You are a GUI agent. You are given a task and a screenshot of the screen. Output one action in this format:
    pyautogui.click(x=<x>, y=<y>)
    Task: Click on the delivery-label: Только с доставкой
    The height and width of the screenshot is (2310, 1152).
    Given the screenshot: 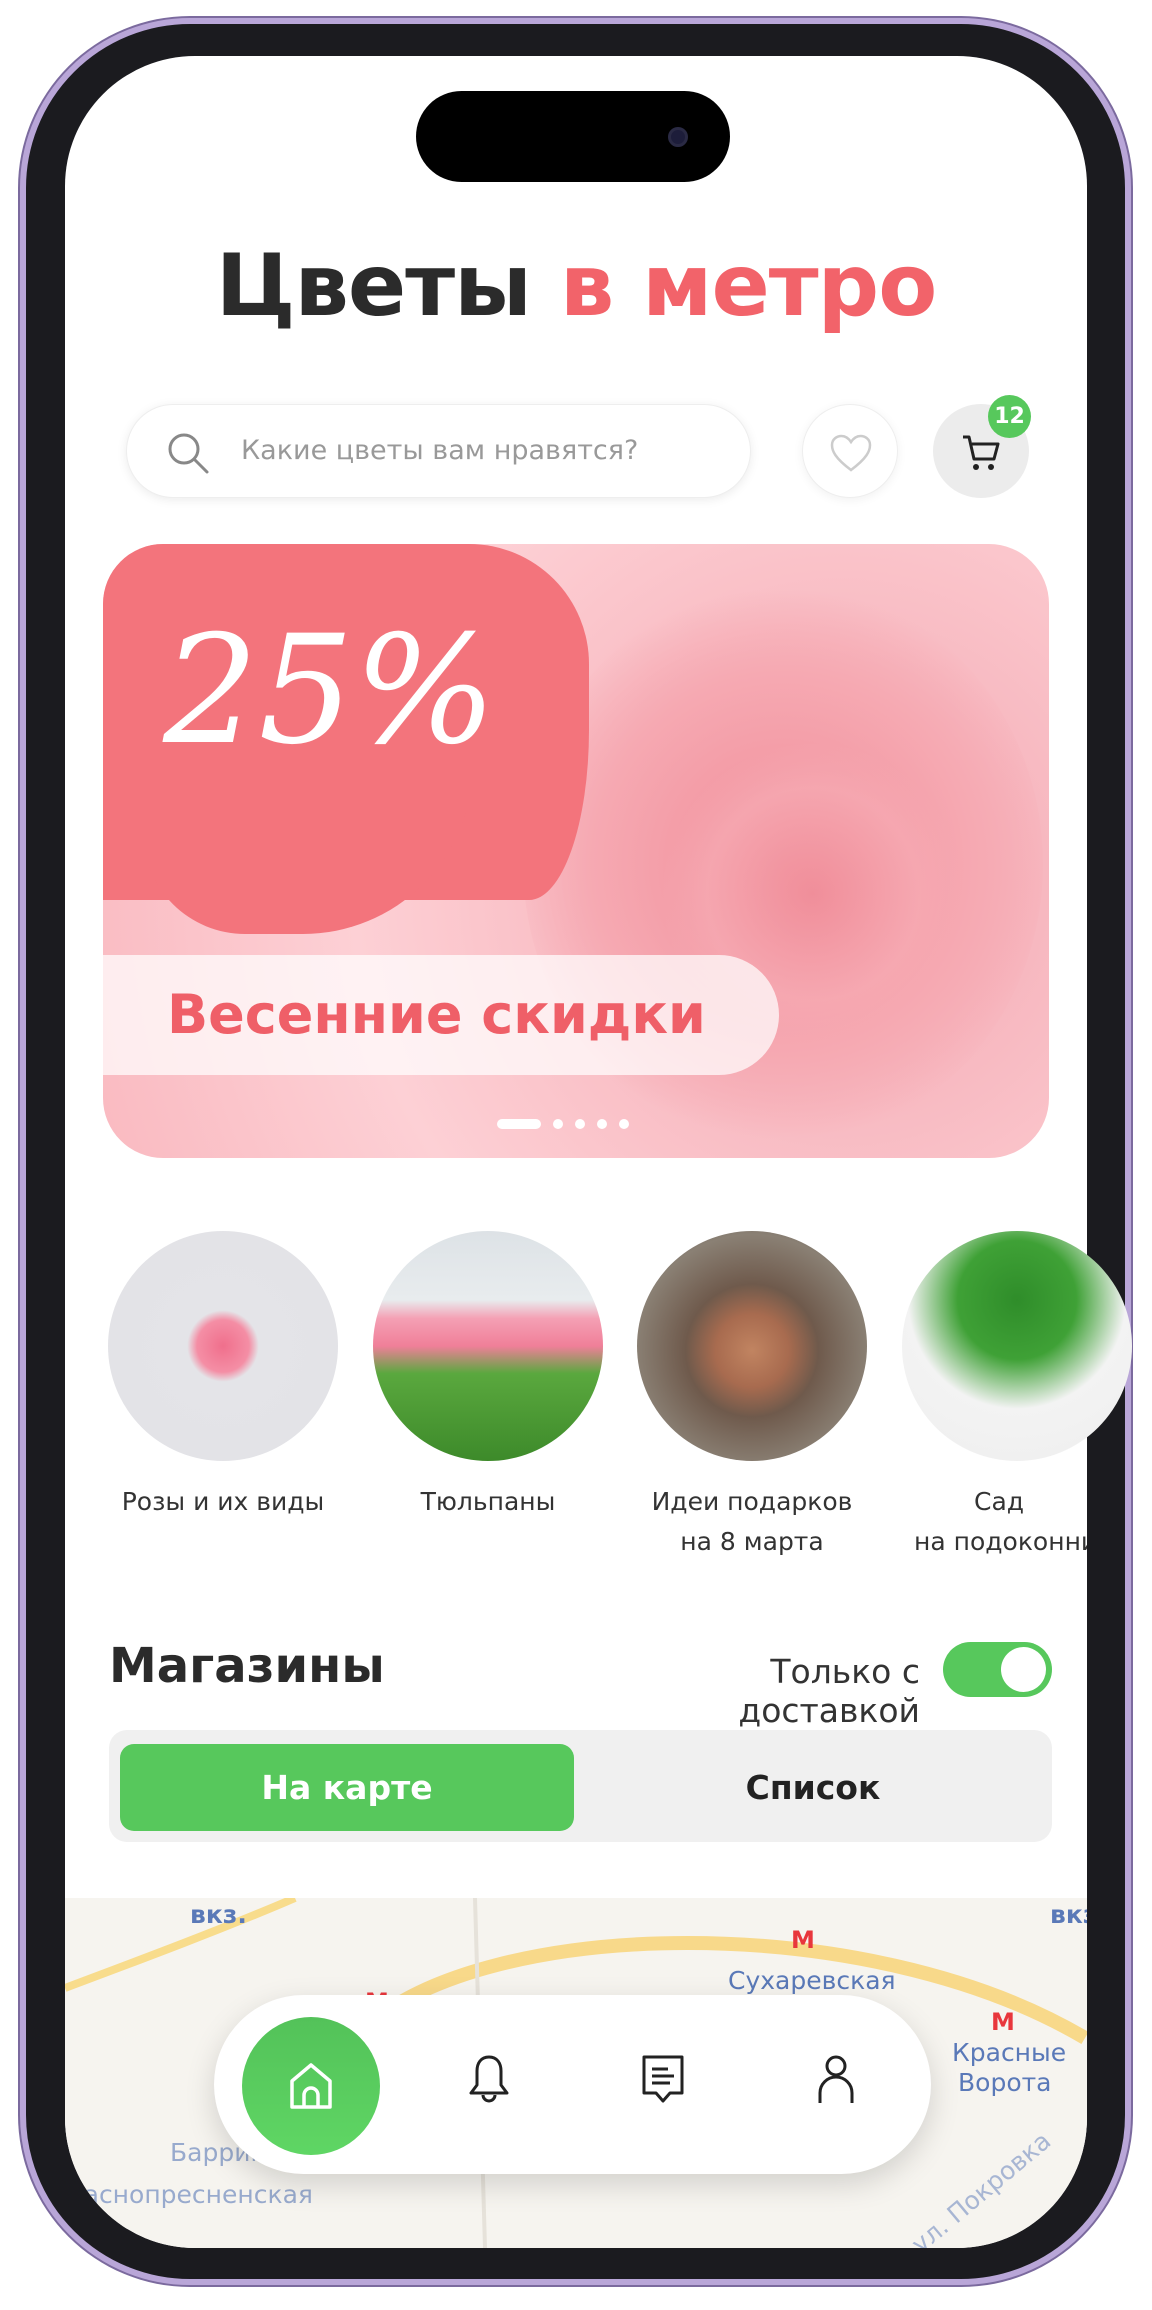 What is the action you would take?
    pyautogui.click(x=829, y=1691)
    